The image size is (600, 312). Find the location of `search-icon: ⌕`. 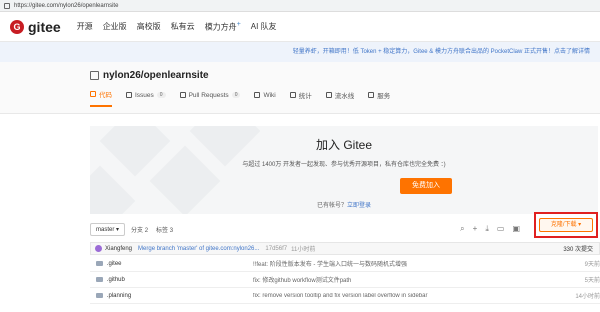

search-icon: ⌕ is located at coordinates (462, 229).